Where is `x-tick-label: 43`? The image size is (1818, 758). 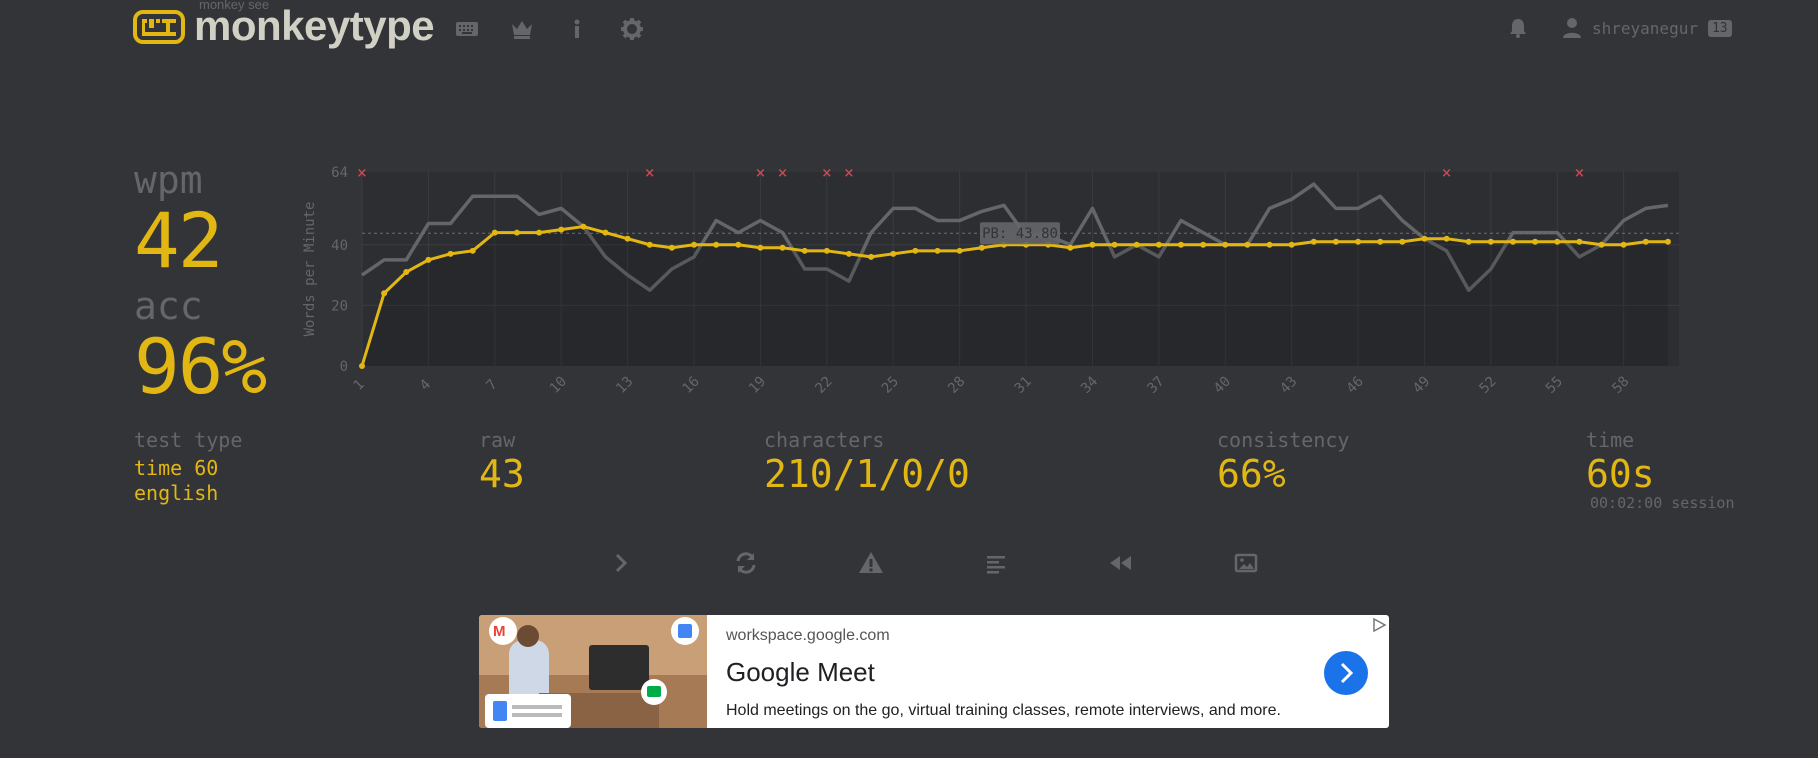 x-tick-label: 43 is located at coordinates (1288, 385).